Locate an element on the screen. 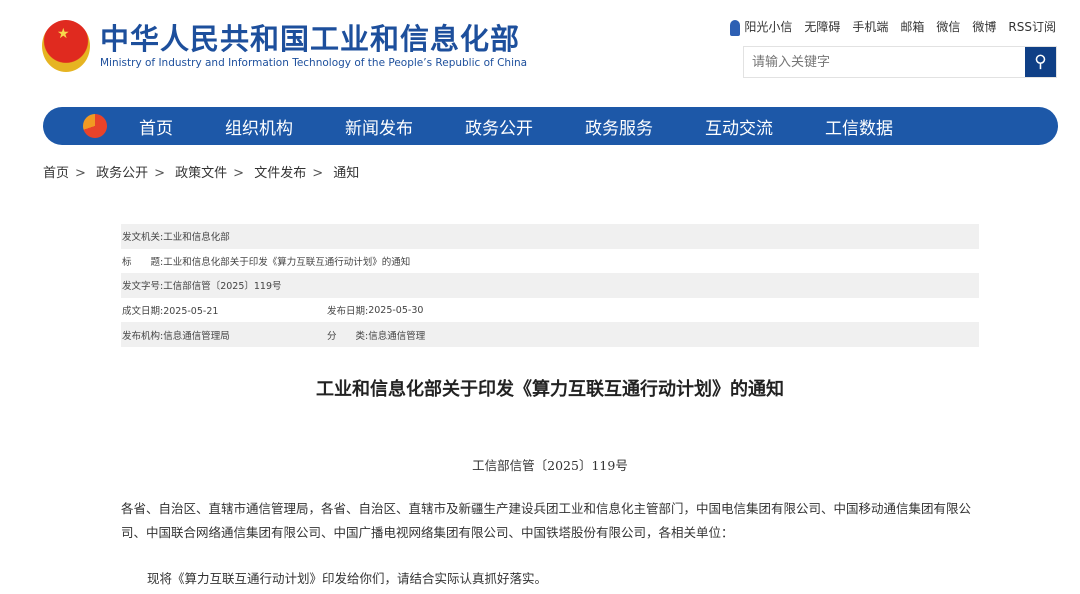 This screenshot has width=1080, height=594. nav-logo-icon is located at coordinates (95, 126).